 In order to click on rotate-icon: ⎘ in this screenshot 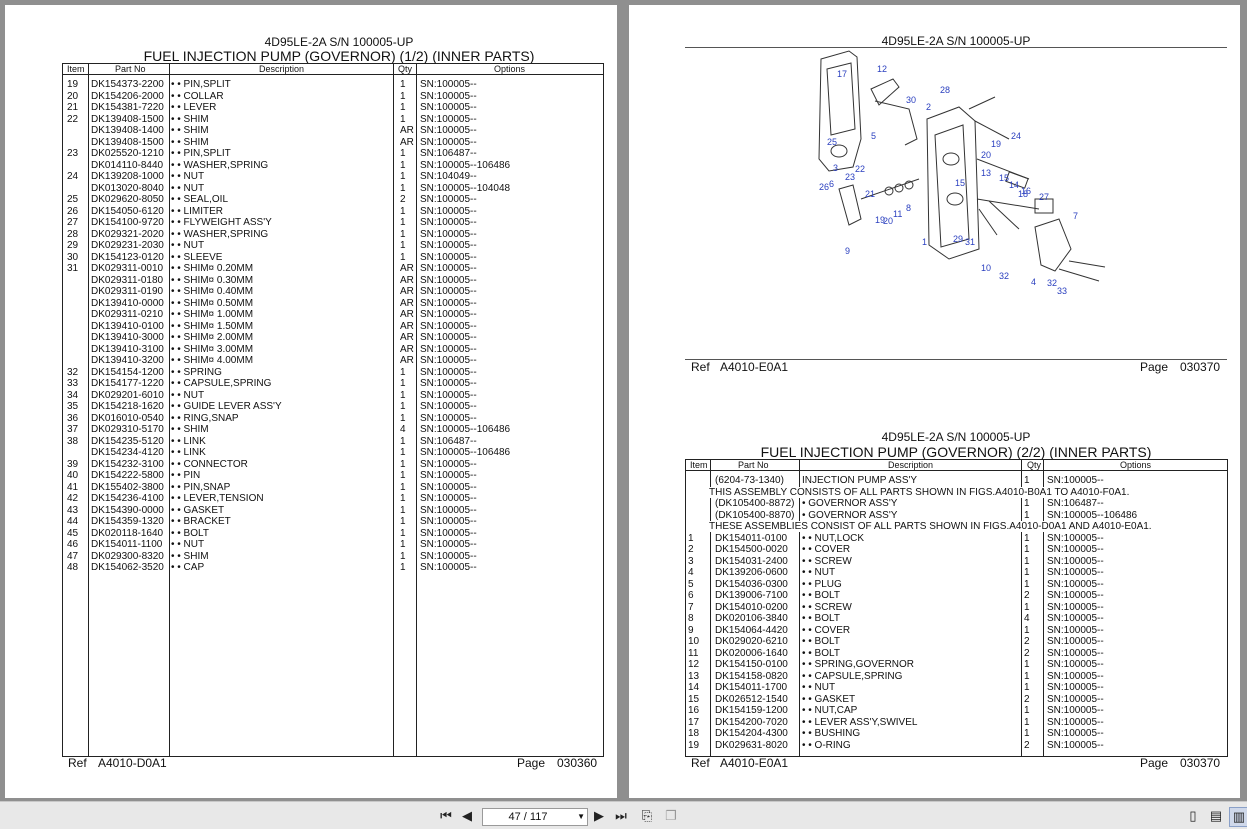, I will do `click(647, 816)`.